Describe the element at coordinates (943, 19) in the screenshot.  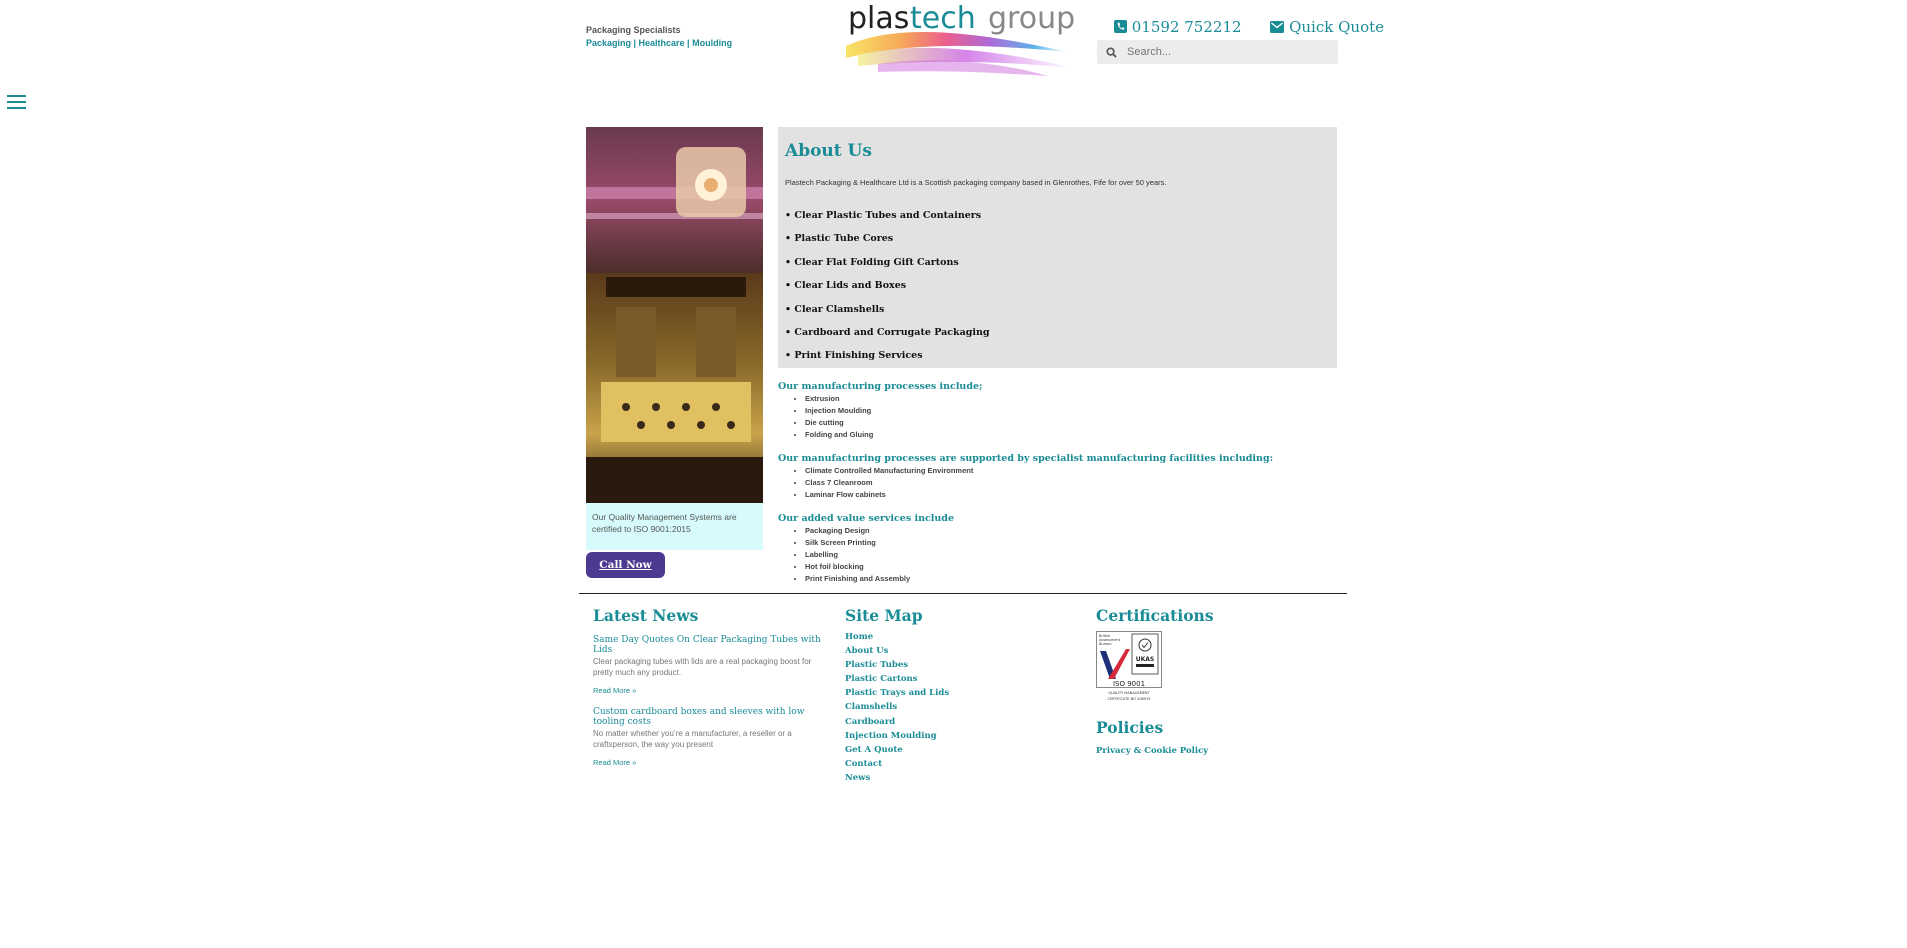
I see `logo-text-tech: tech` at that location.